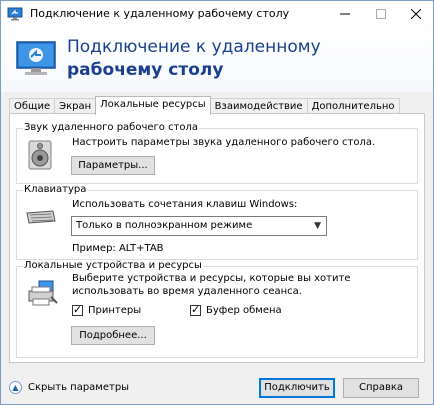 The height and width of the screenshot is (405, 434). I want to click on speaker-icon, so click(40, 155).